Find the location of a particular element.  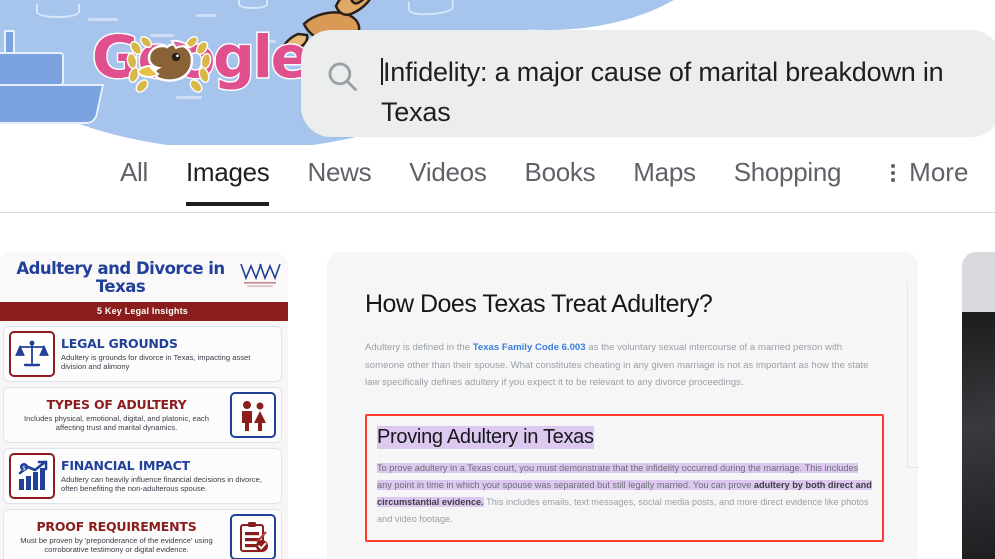

bar-chart-growth-icon: $ is located at coordinates (32, 476).